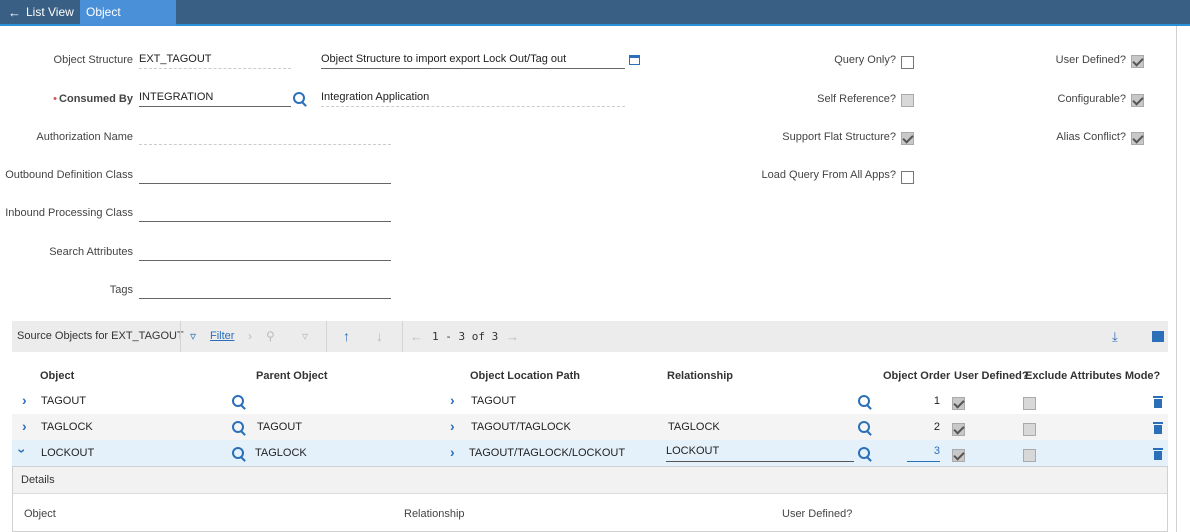 This screenshot has height=532, width=1190. What do you see at coordinates (694, 427) in the screenshot?
I see `row-relationship: TAGLOCK` at bounding box center [694, 427].